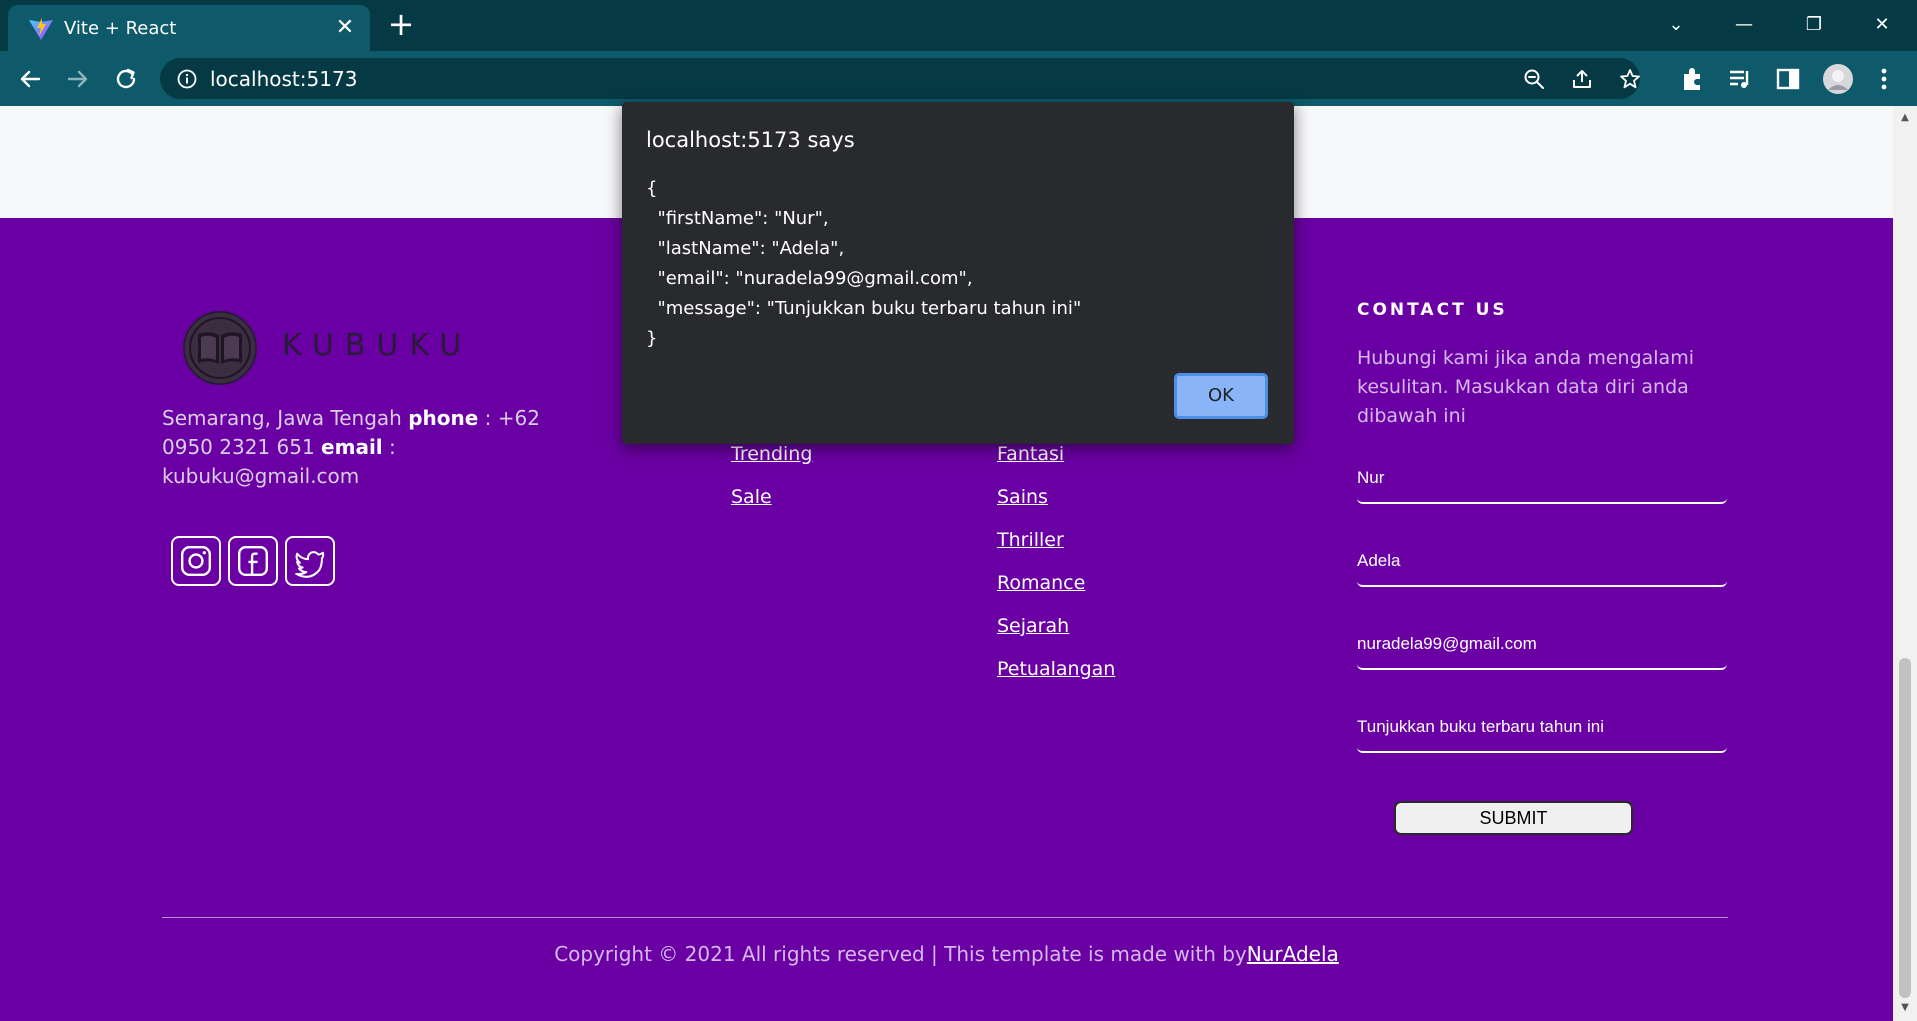 The width and height of the screenshot is (1917, 1021). Describe the element at coordinates (771, 454) in the screenshot. I see `footer-link-trending: Trending` at that location.